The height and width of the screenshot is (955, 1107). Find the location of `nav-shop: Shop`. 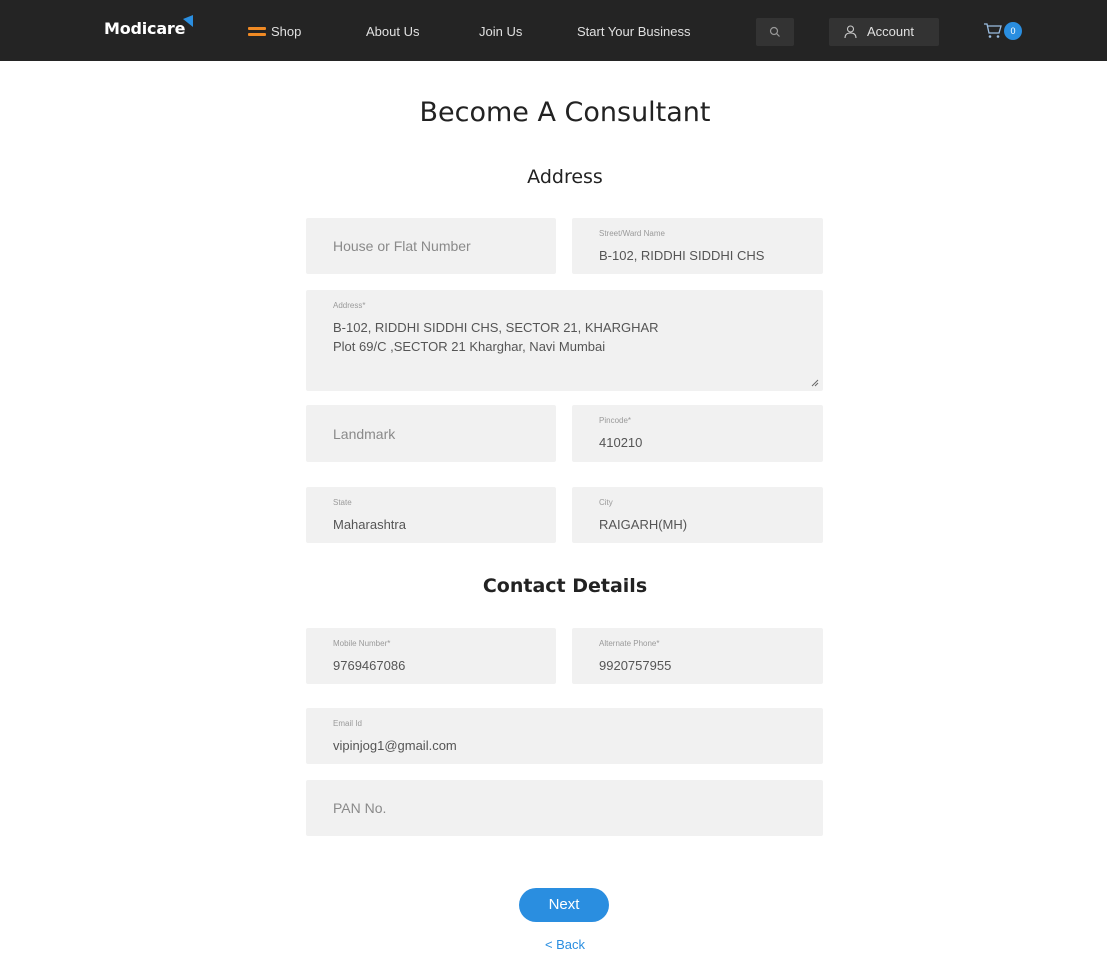

nav-shop: Shop is located at coordinates (286, 31).